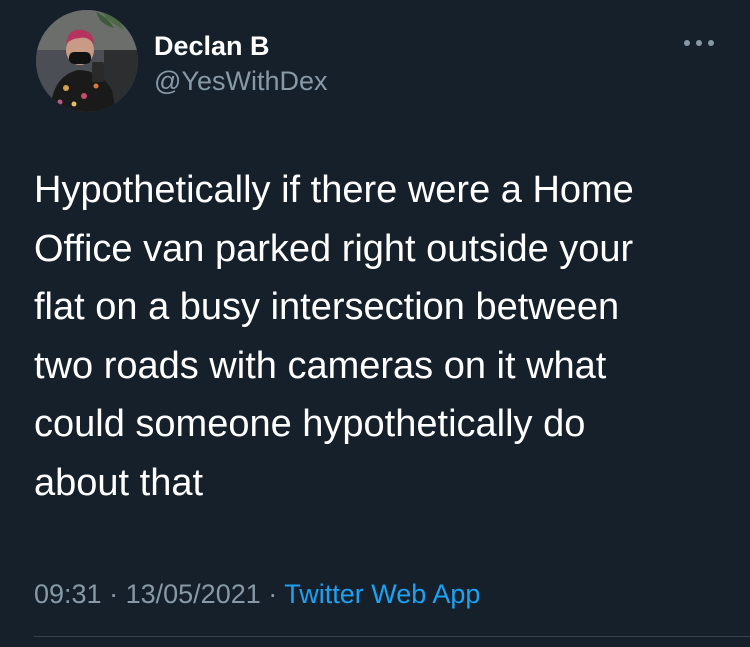  I want to click on avatar-photo, so click(87, 61).